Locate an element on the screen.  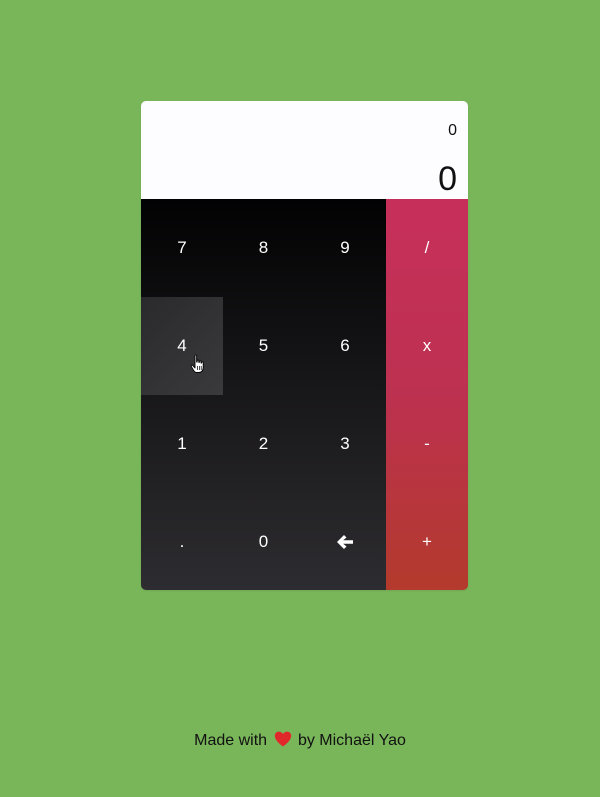
operator-column: / x - + is located at coordinates (427, 394).